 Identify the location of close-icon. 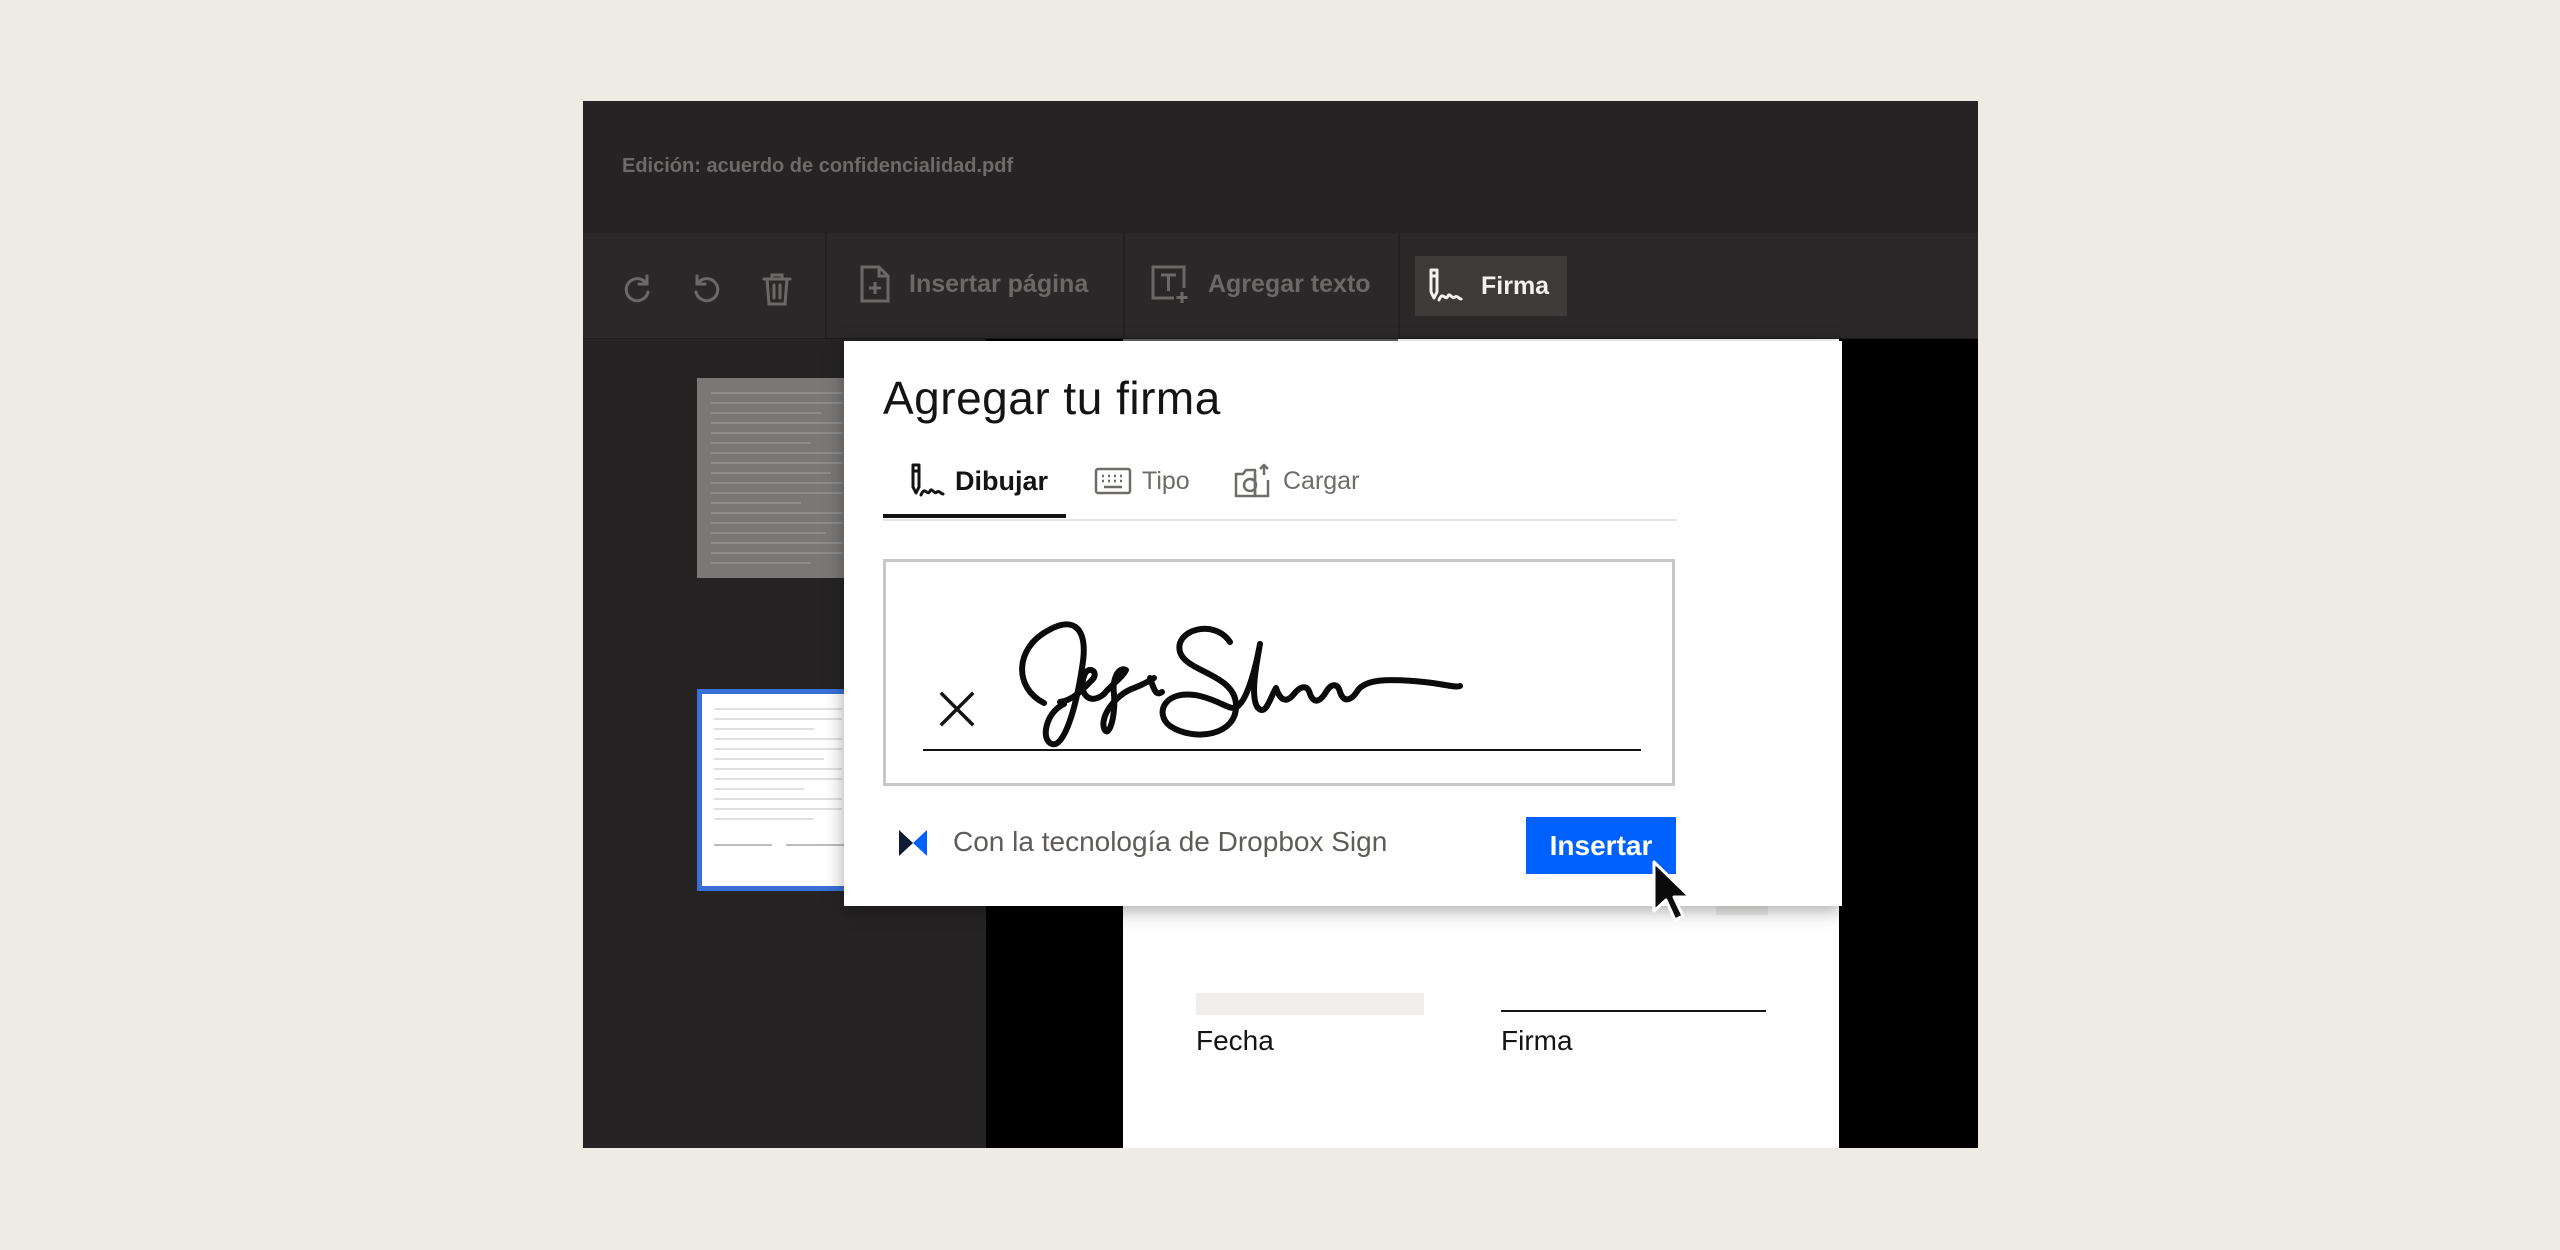
(957, 709).